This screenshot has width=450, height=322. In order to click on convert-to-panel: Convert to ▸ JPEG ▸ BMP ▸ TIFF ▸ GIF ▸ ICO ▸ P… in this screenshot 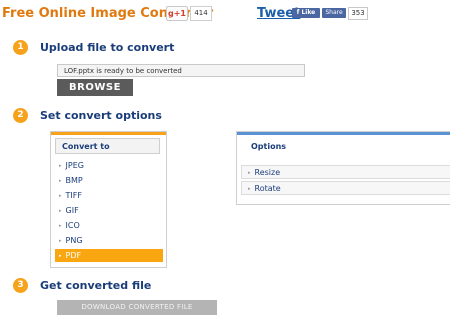, I will do `click(108, 199)`.